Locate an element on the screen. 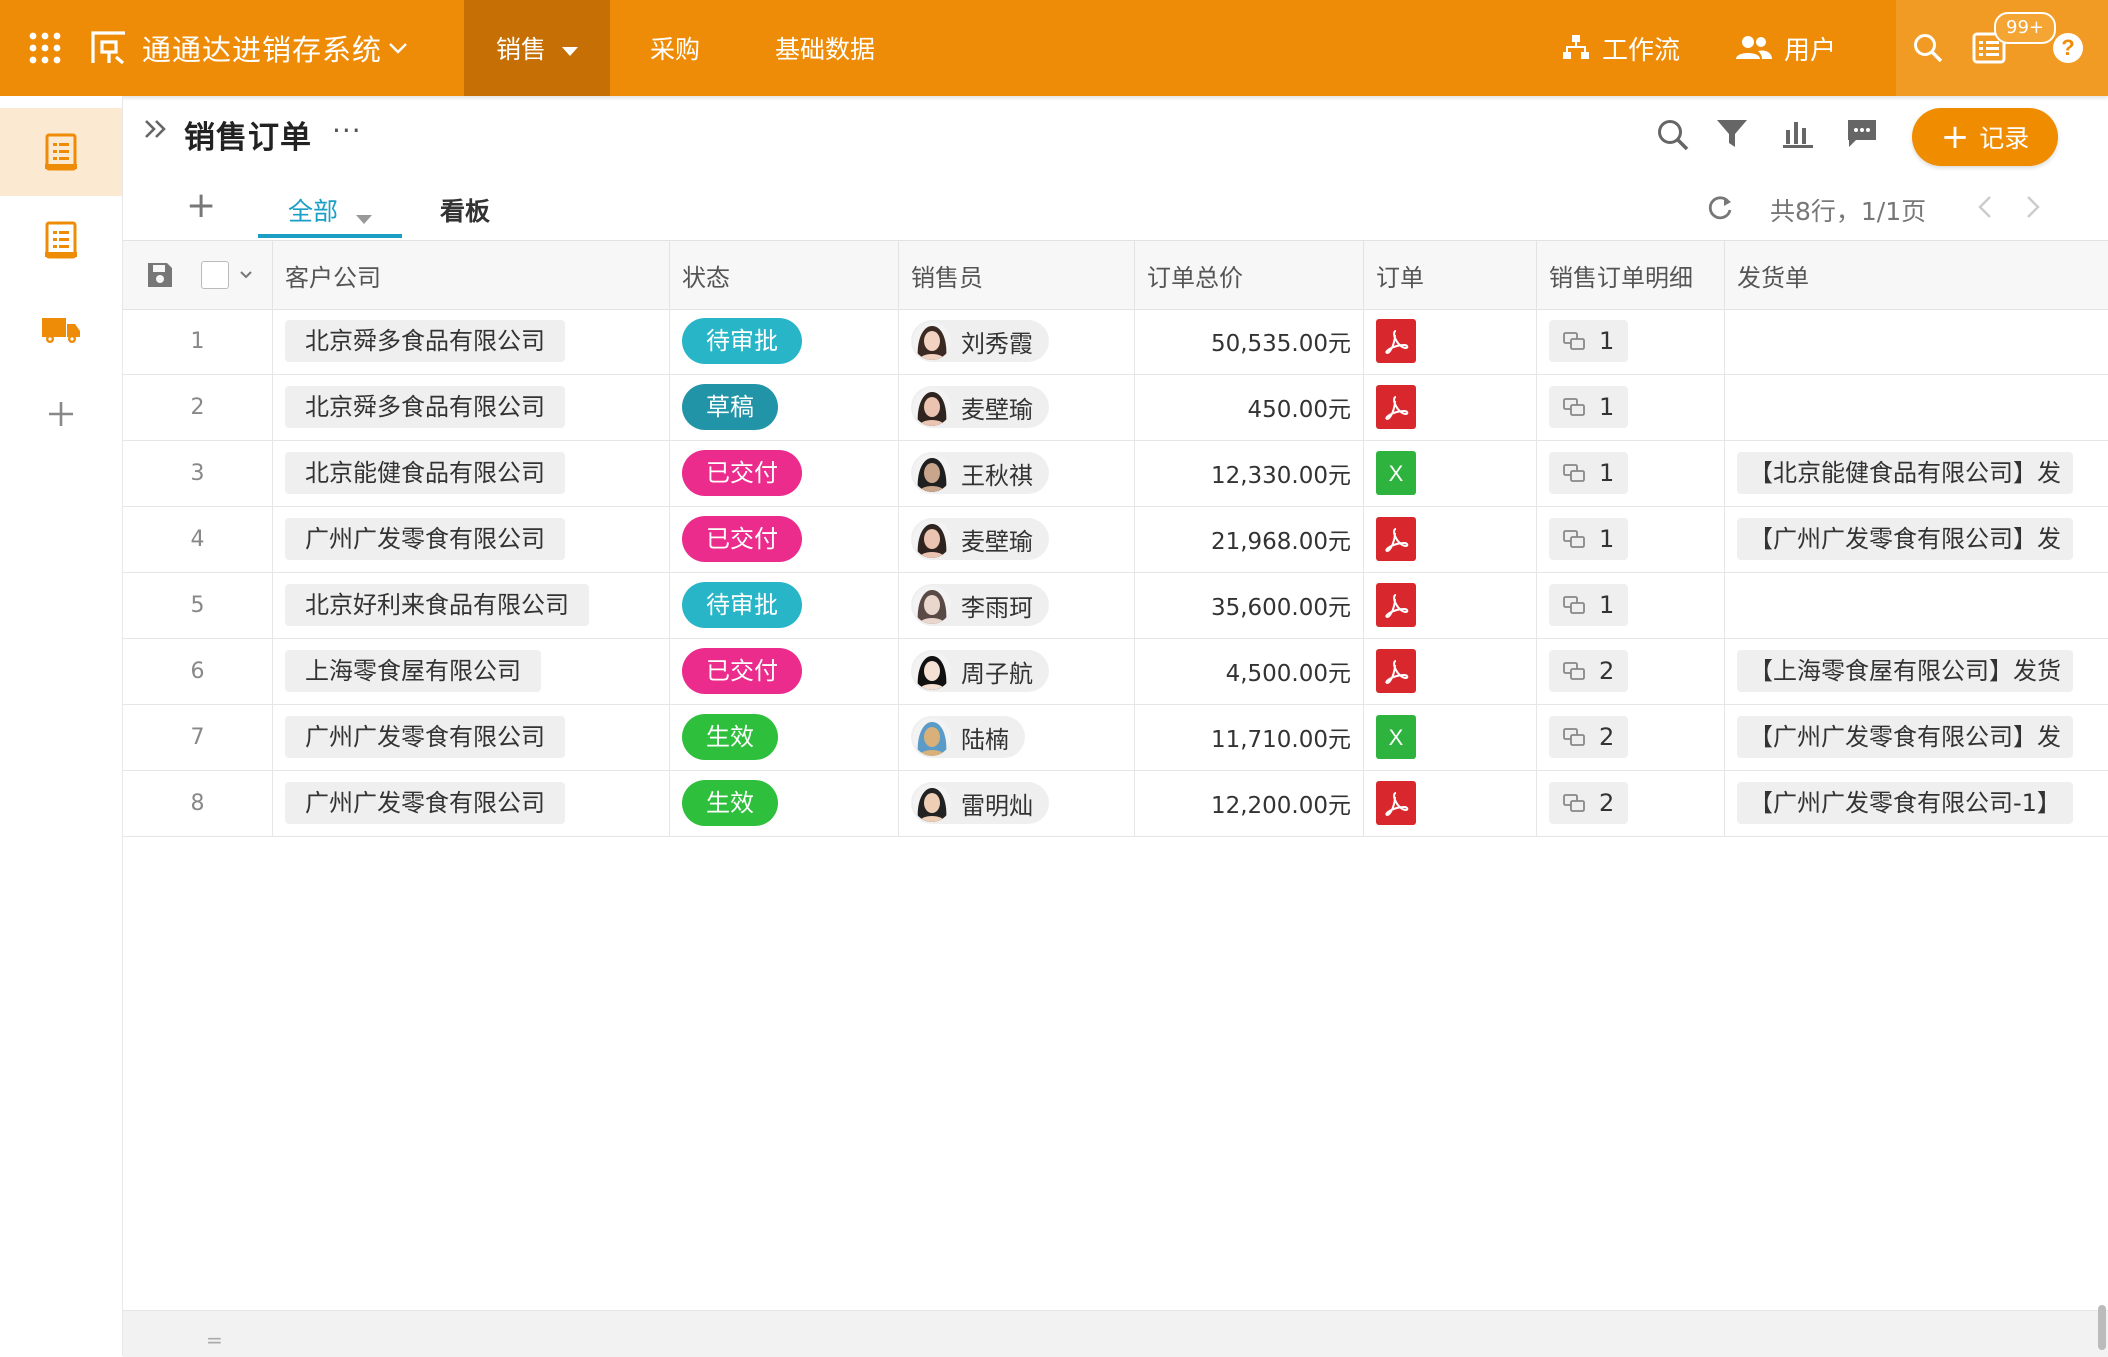 This screenshot has width=2108, height=1357. salesperson-cell: 雷明灿 is located at coordinates (1017, 803).